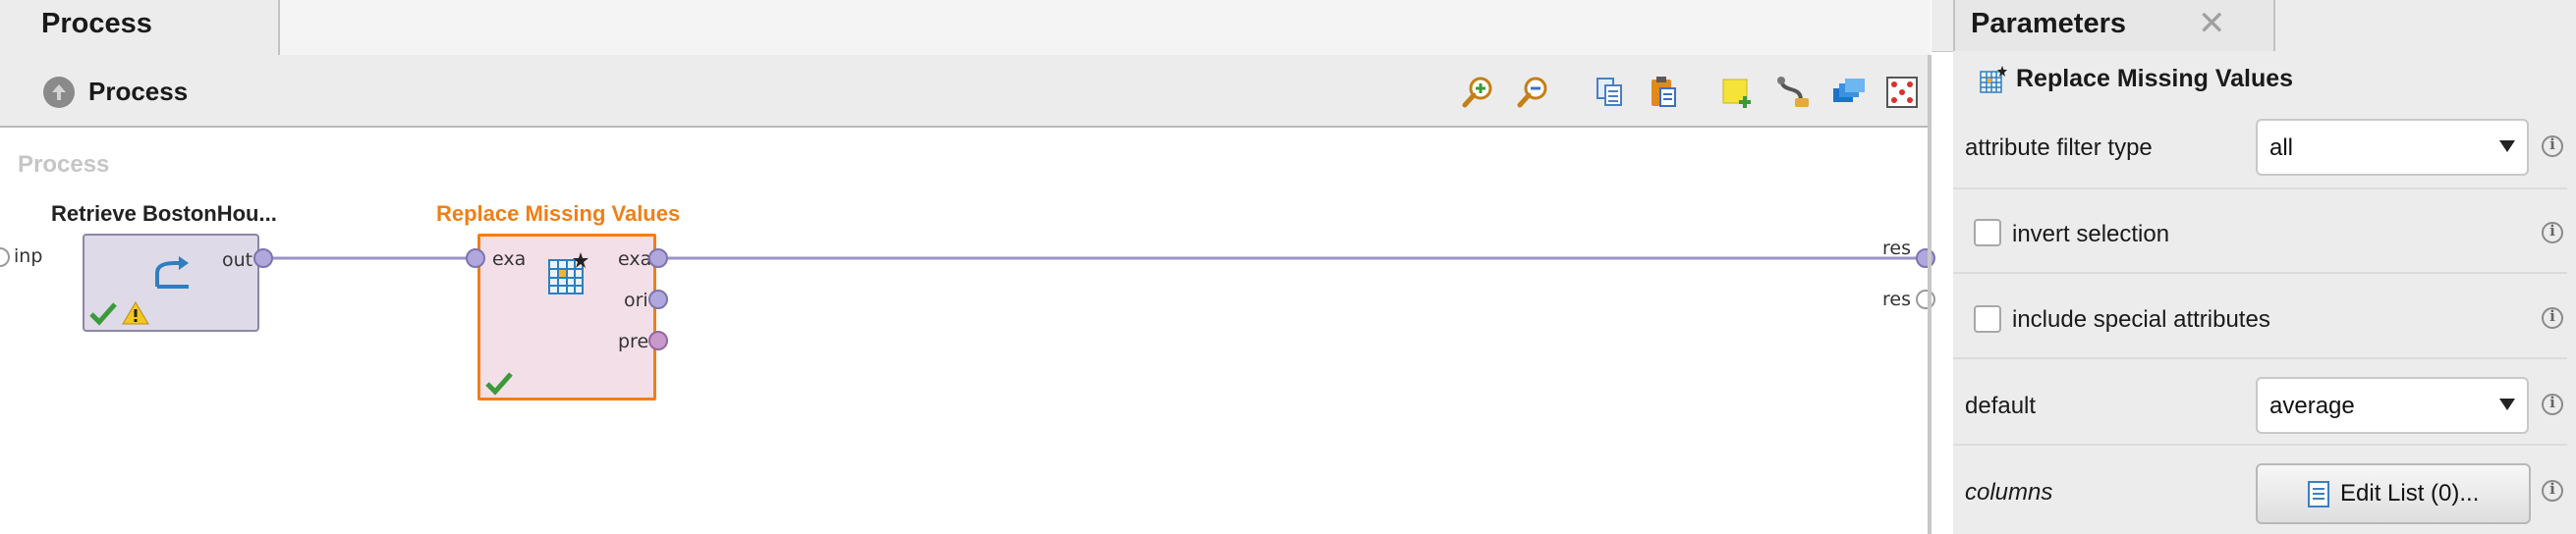  Describe the element at coordinates (2009, 492) in the screenshot. I see `param-columns-label: columns` at that location.